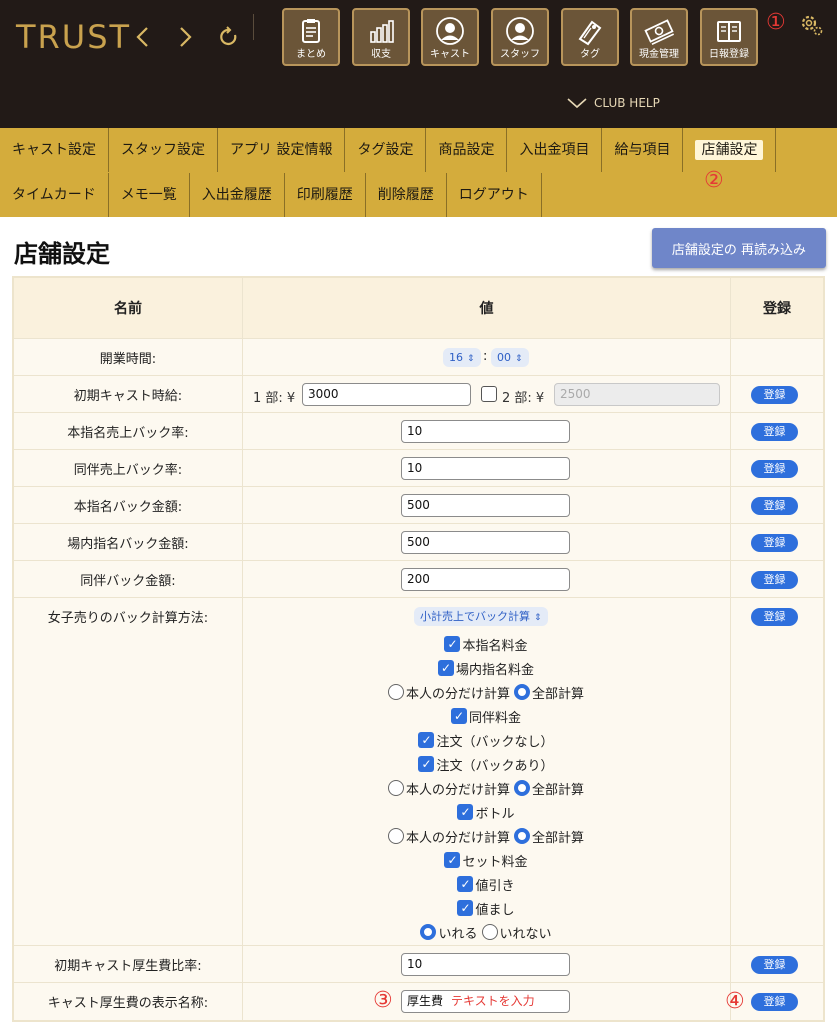 The width and height of the screenshot is (837, 1024). I want to click on header-register: 登録, so click(777, 309).